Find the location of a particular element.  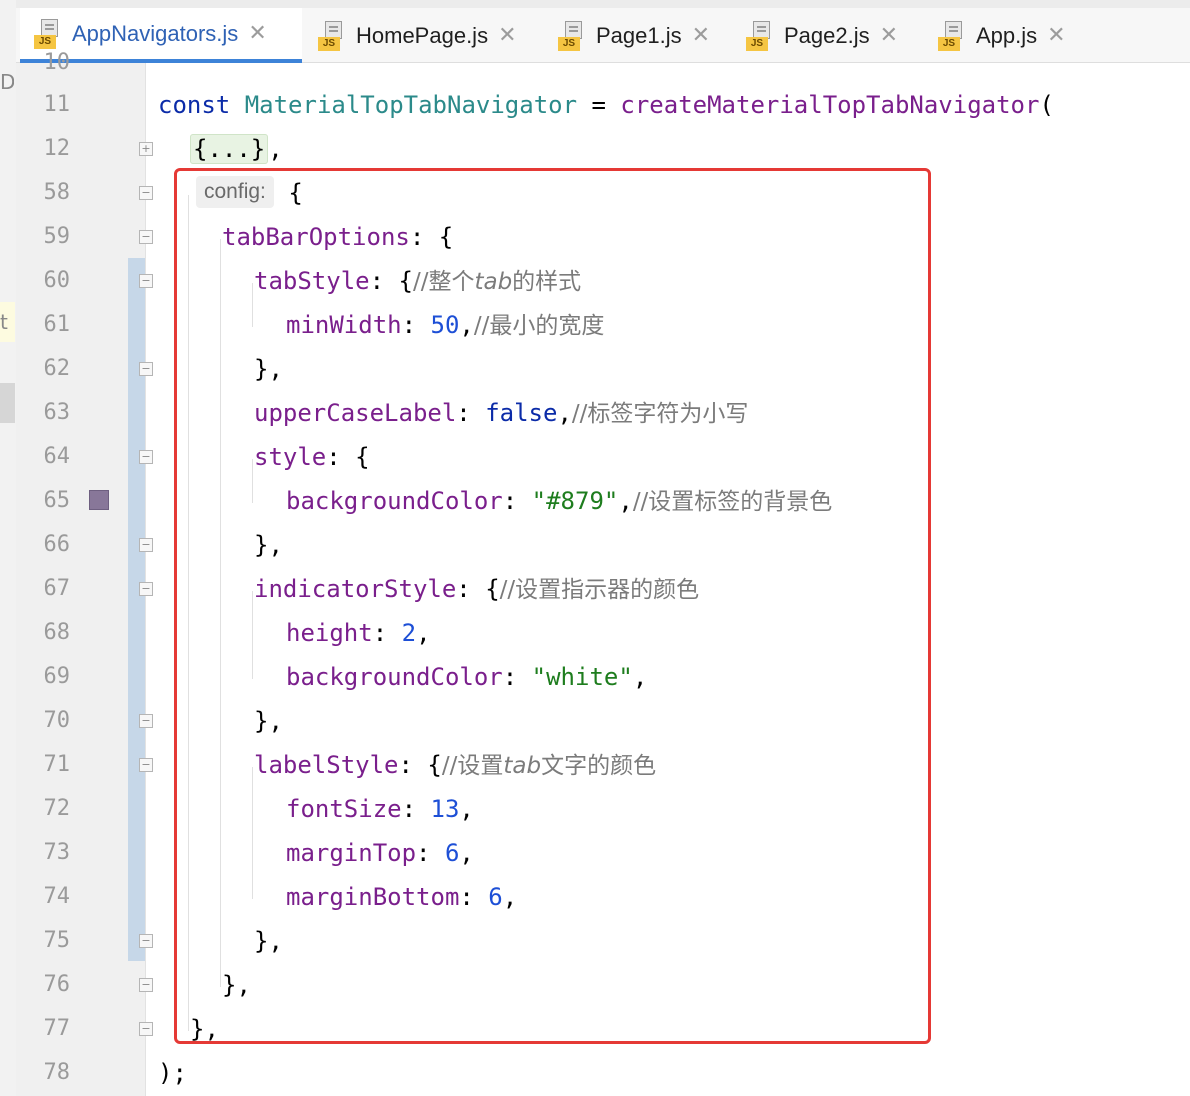

tab-app: JS App.js ✕ is located at coordinates (1019, 35).